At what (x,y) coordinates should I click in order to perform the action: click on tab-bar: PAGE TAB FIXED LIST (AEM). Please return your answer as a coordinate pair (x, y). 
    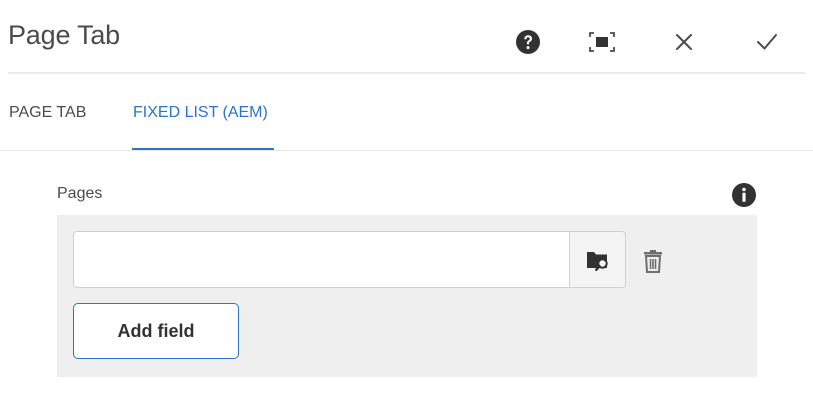
    Looking at the image, I should click on (406, 122).